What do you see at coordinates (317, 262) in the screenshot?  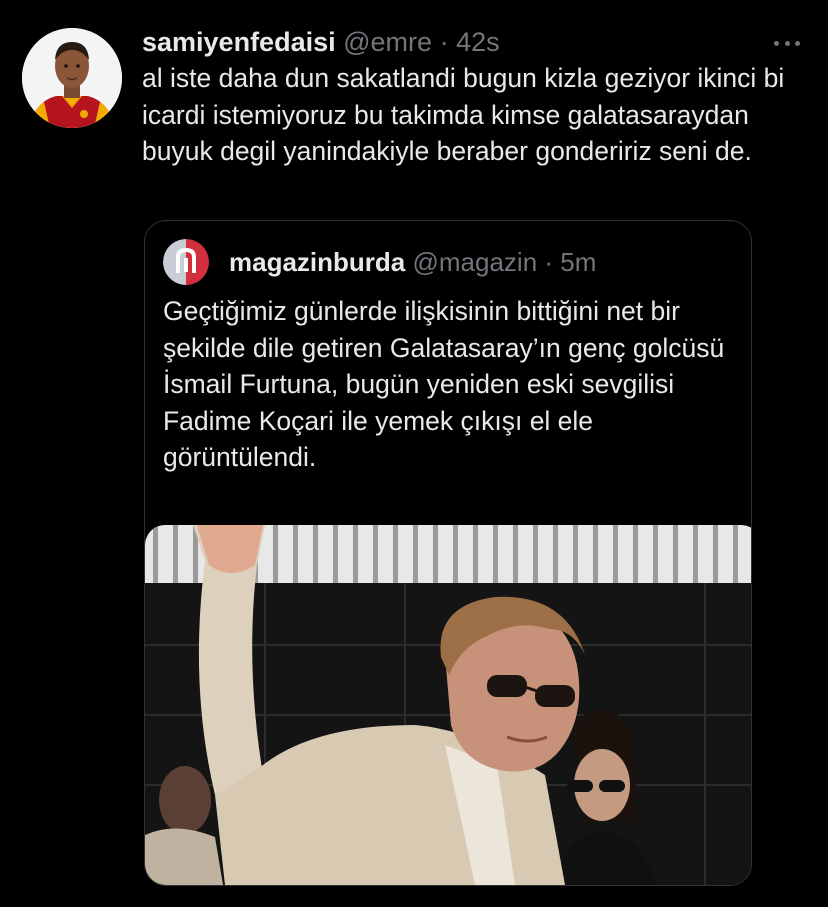 I see `quoted-display-name: magazinburda` at bounding box center [317, 262].